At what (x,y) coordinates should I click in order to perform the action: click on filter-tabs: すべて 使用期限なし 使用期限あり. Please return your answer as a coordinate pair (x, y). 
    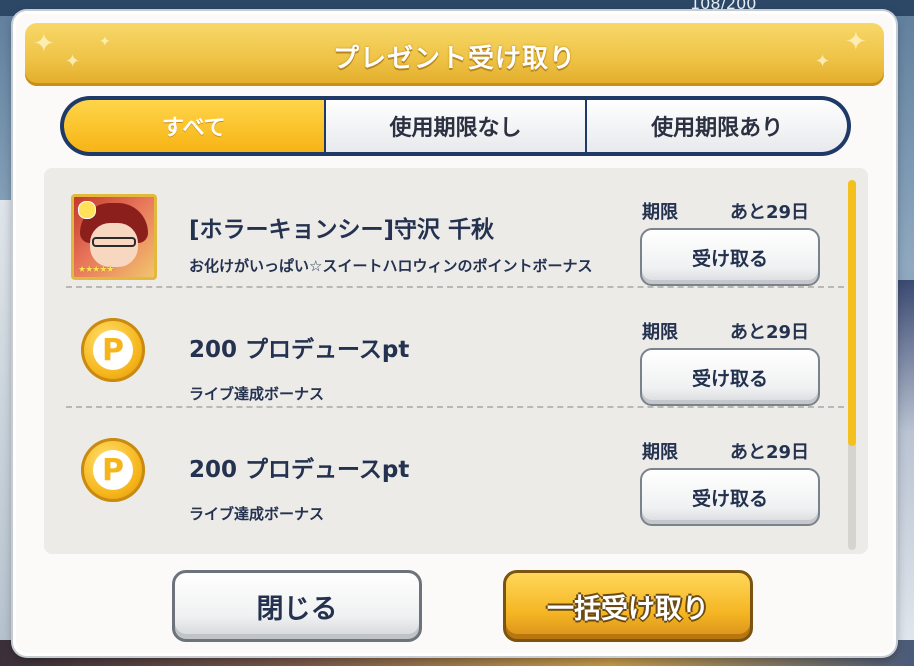
    Looking at the image, I should click on (455, 126).